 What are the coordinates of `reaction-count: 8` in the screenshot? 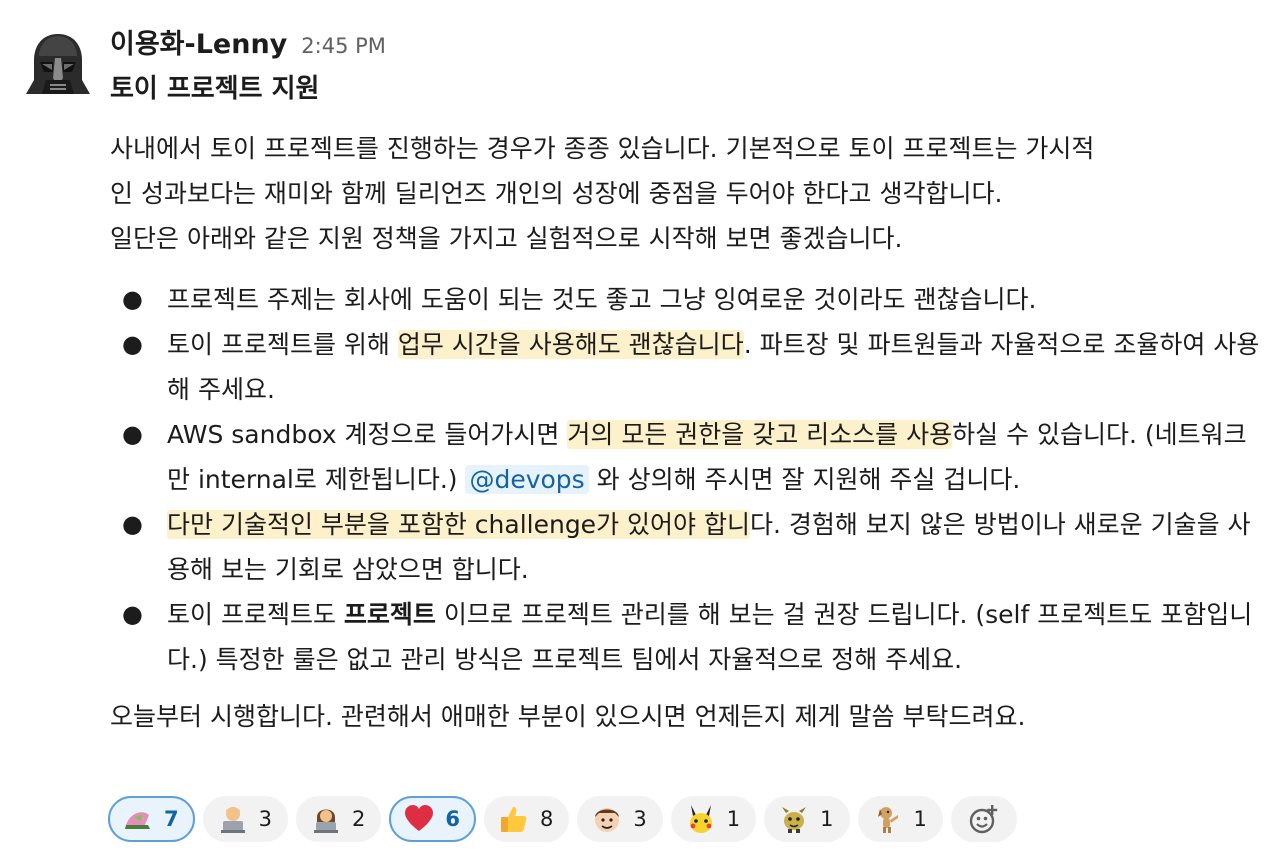 It's located at (547, 819).